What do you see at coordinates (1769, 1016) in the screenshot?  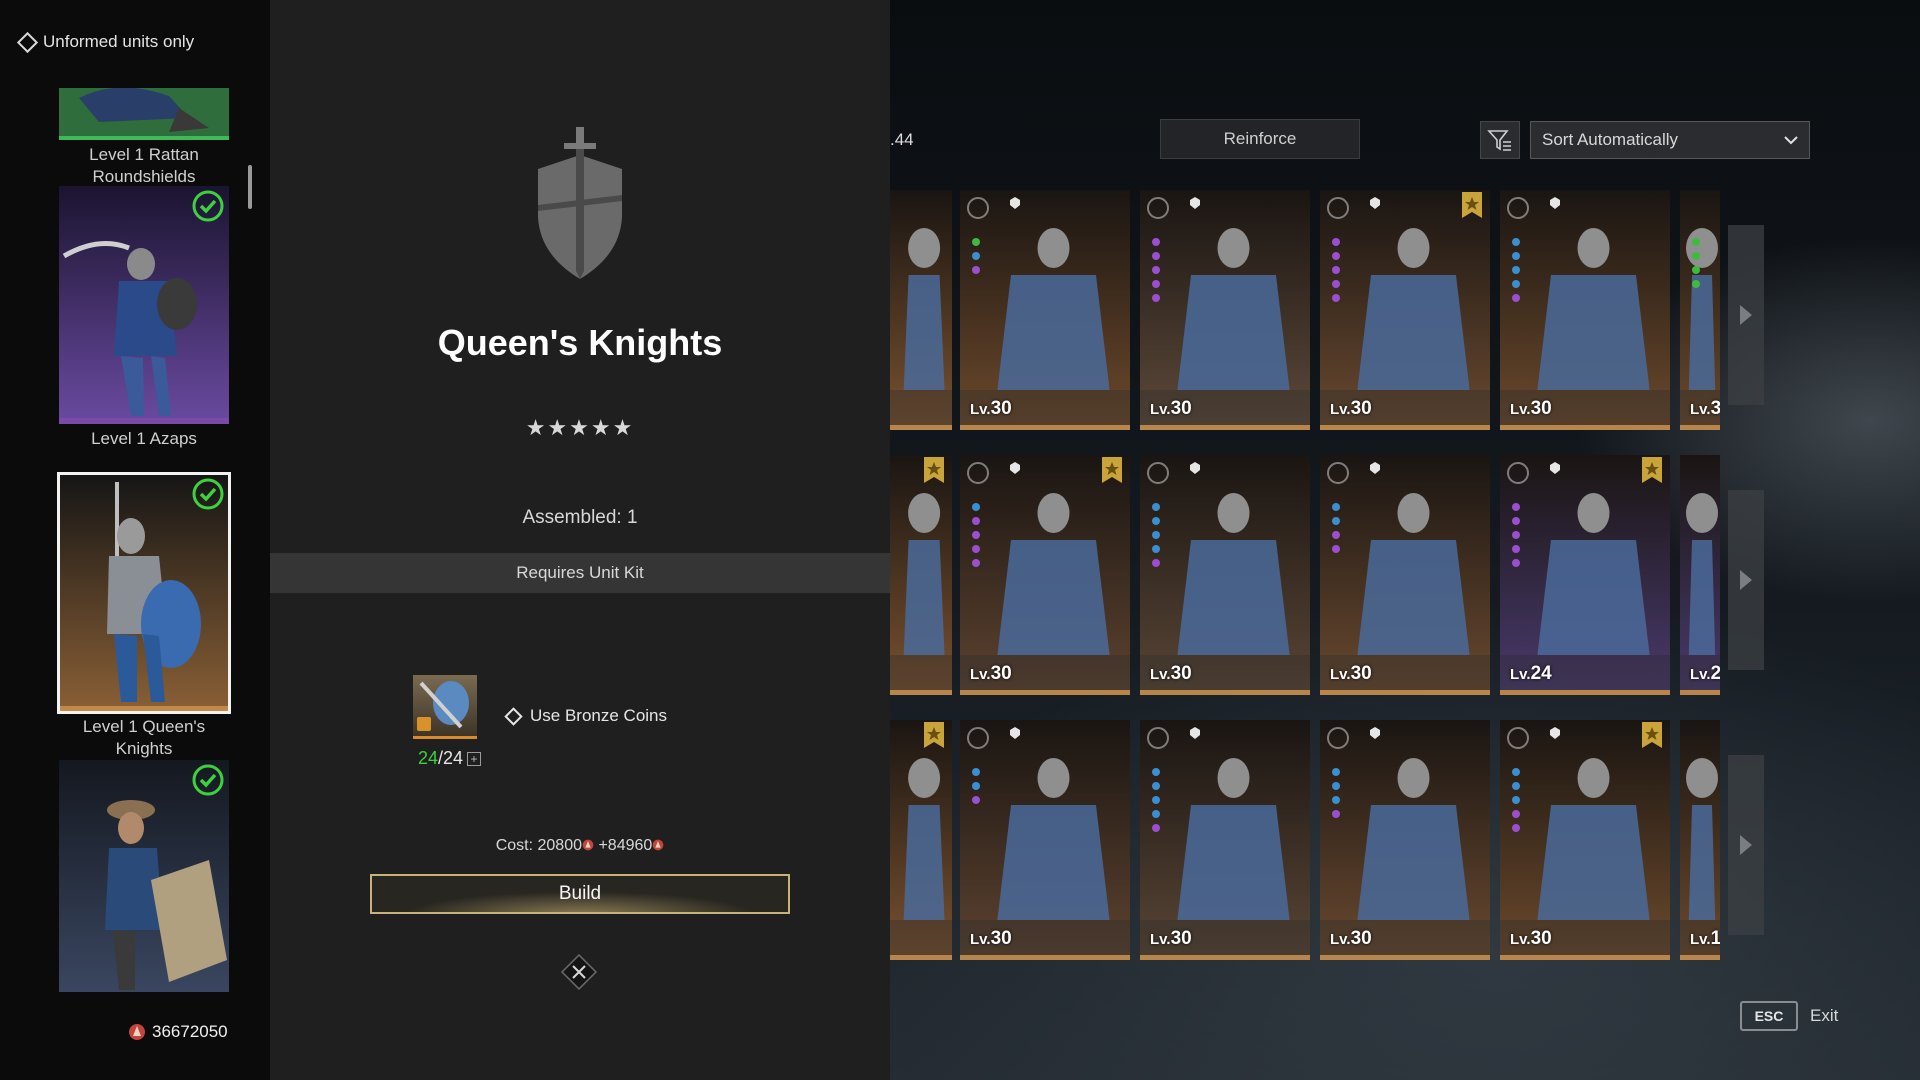 I see `esc-key-hint: ESC` at bounding box center [1769, 1016].